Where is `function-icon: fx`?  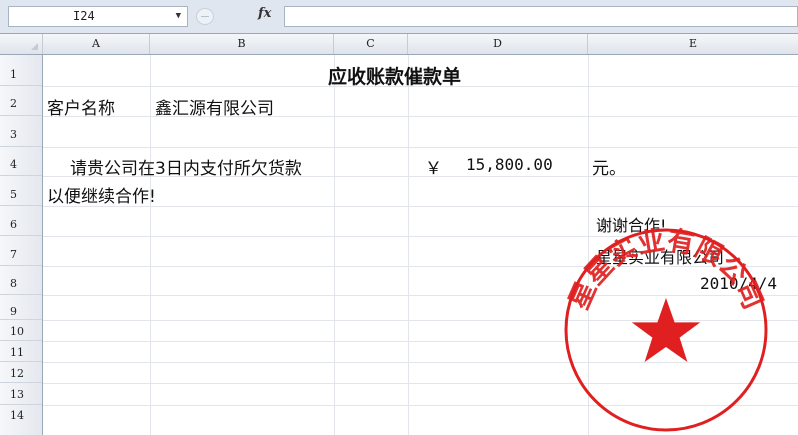
function-icon: fx is located at coordinates (264, 13).